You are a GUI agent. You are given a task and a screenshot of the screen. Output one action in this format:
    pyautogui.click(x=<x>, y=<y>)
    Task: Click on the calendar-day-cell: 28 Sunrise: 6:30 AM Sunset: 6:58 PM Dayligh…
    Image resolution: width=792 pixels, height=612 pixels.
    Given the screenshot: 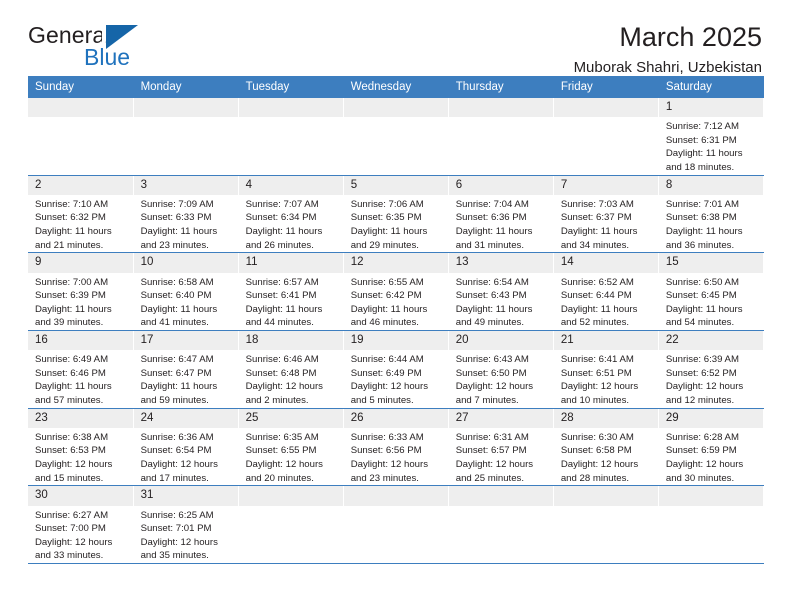 What is the action you would take?
    pyautogui.click(x=606, y=447)
    